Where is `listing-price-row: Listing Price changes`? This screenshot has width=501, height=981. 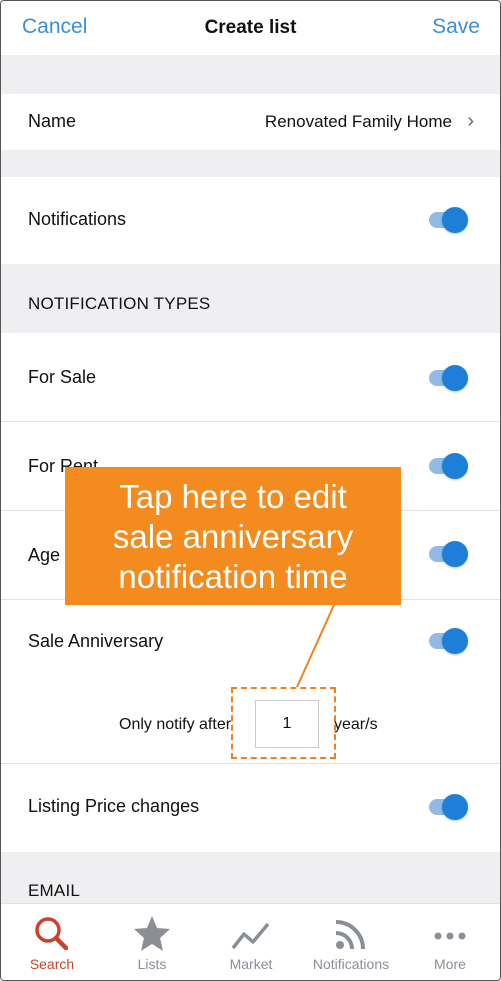
listing-price-row: Listing Price changes is located at coordinates (250, 808).